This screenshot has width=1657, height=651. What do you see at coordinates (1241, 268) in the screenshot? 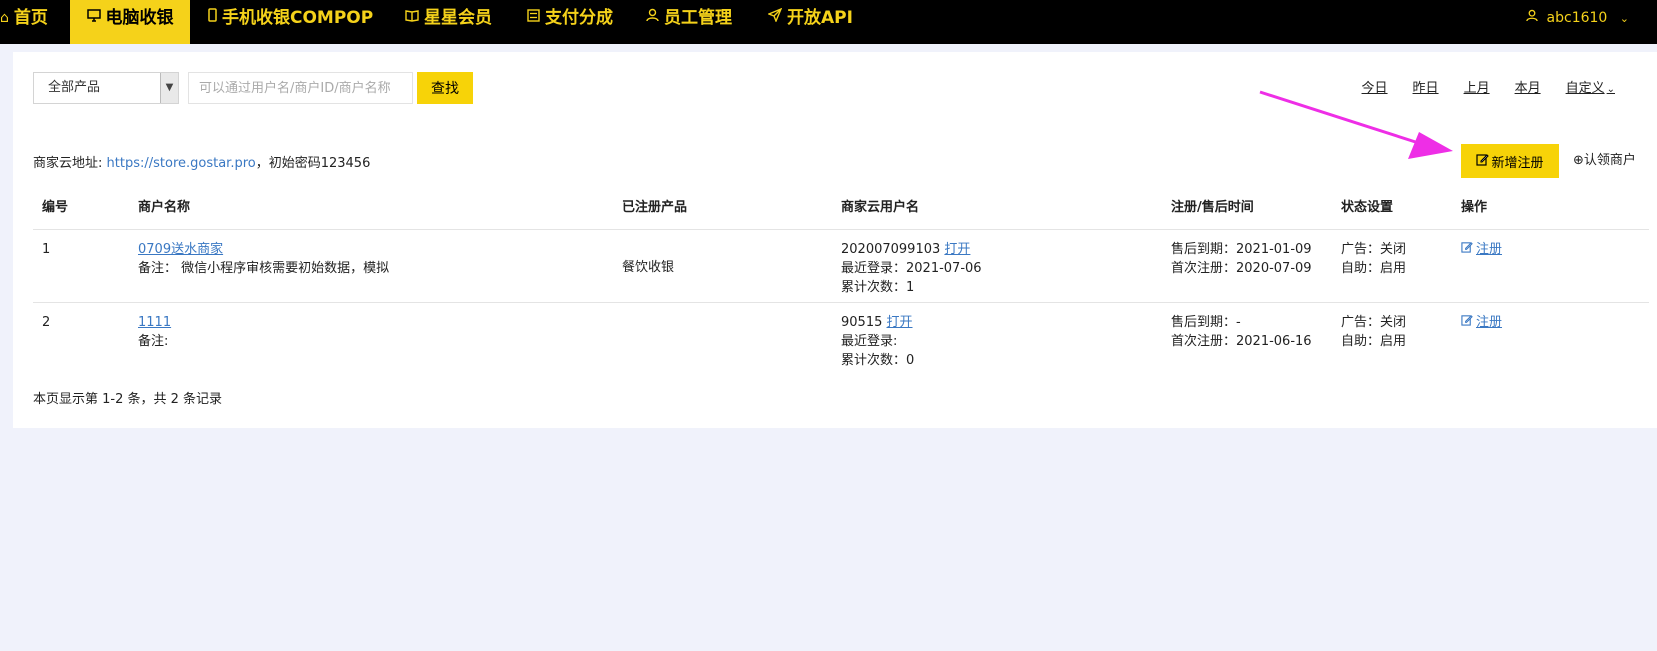
I see `first-register-date: 首次注册：2020-07-09` at bounding box center [1241, 268].